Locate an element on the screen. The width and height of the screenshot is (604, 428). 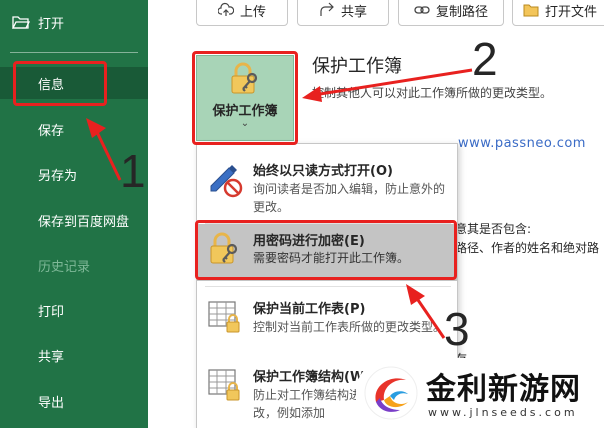
brand-logo-icon is located at coordinates (391, 393).